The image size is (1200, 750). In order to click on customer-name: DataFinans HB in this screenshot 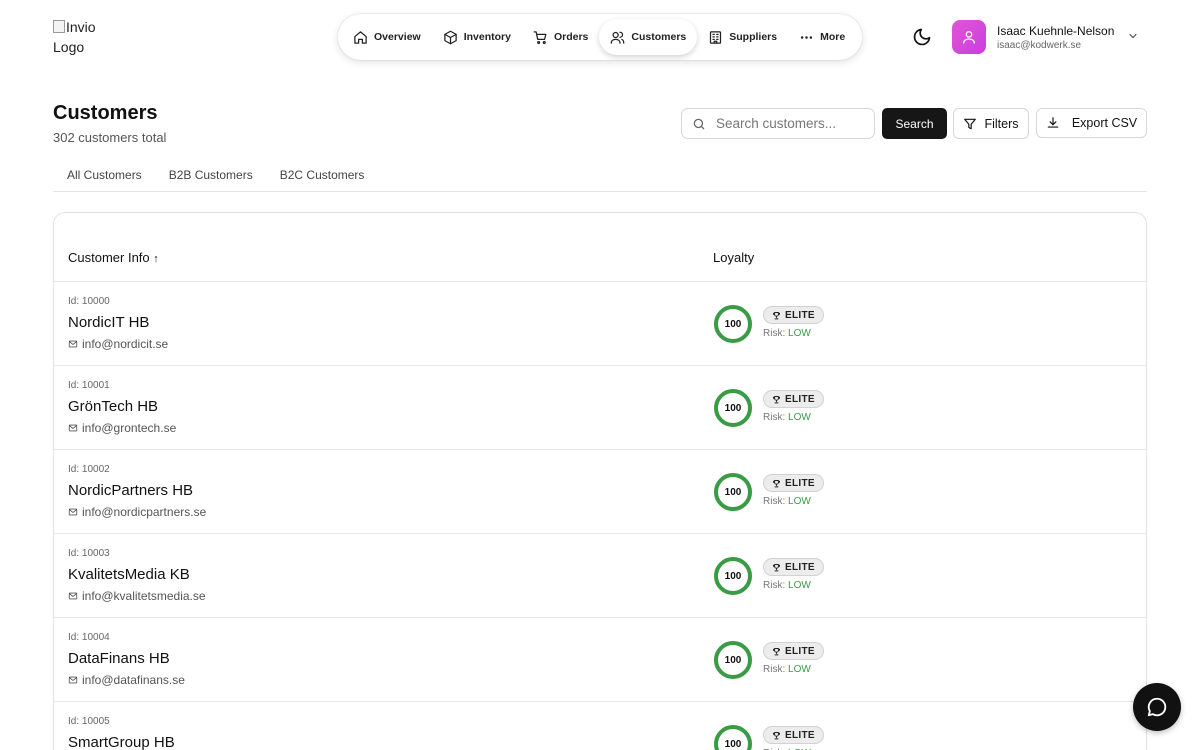, I will do `click(119, 658)`.